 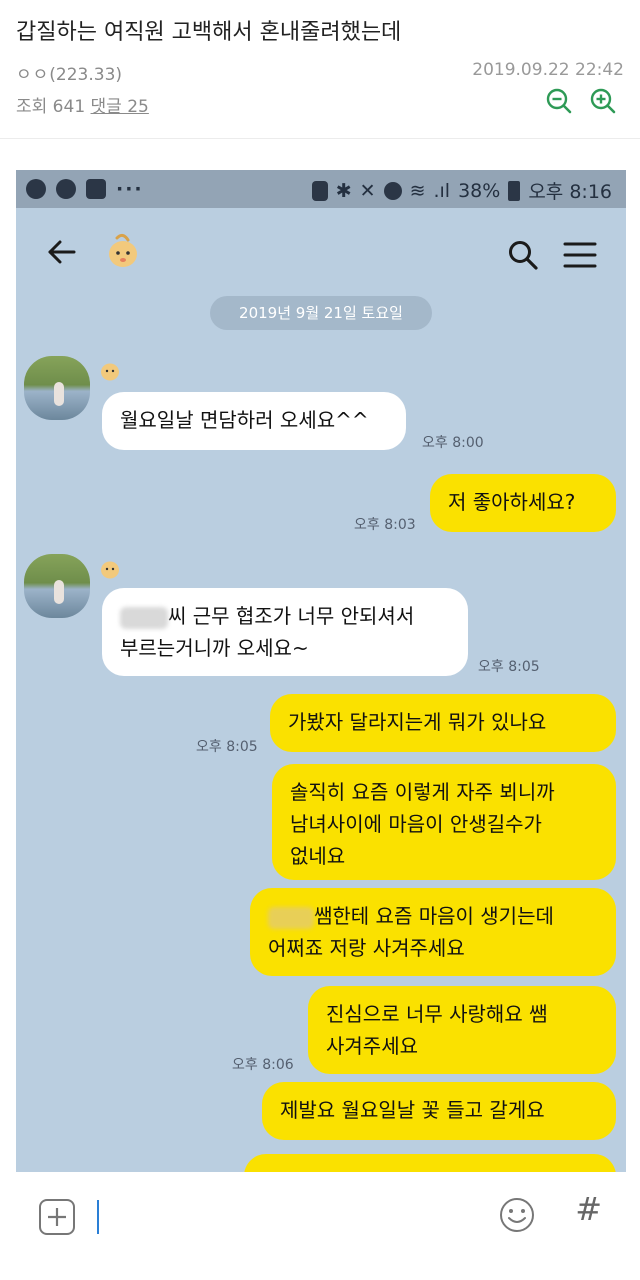 I want to click on header-divider, so click(x=320, y=138).